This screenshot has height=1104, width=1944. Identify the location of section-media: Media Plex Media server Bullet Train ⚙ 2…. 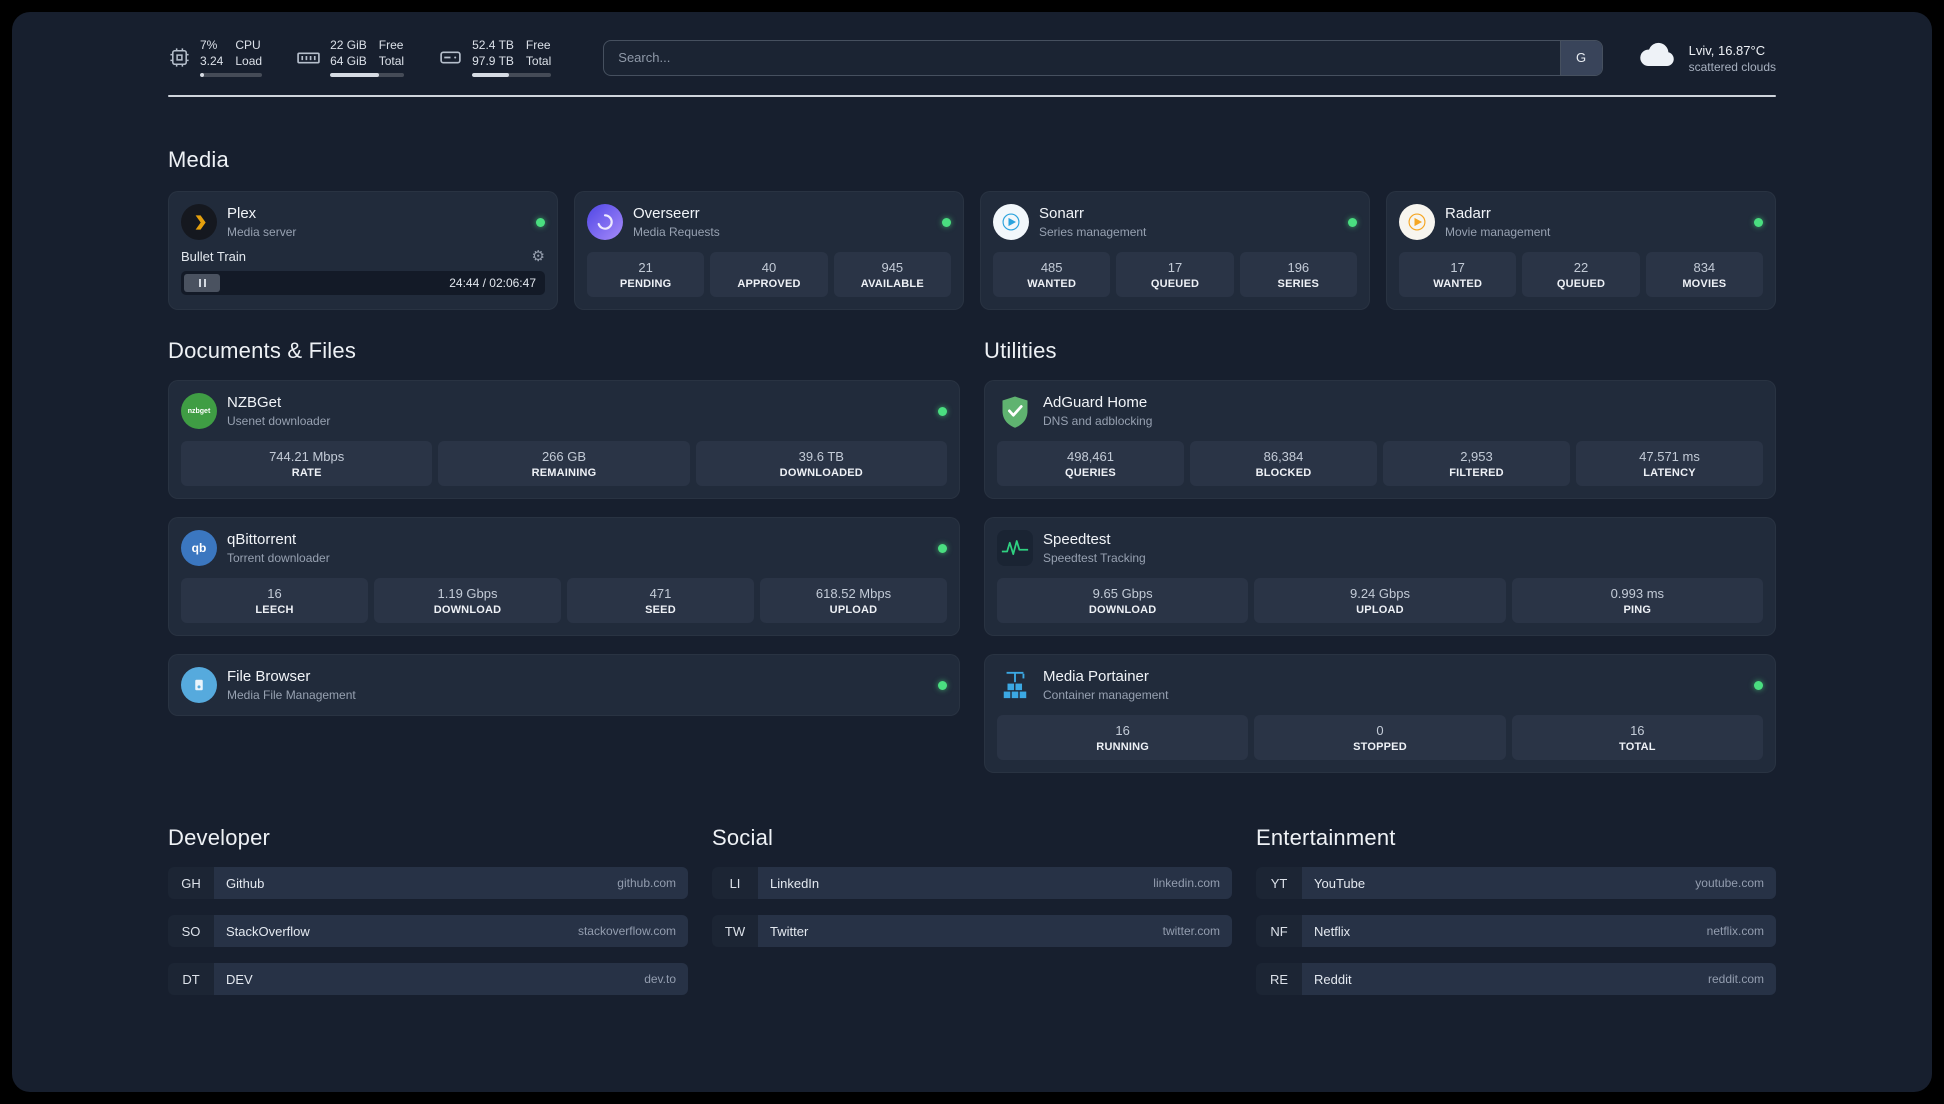
(972, 229).